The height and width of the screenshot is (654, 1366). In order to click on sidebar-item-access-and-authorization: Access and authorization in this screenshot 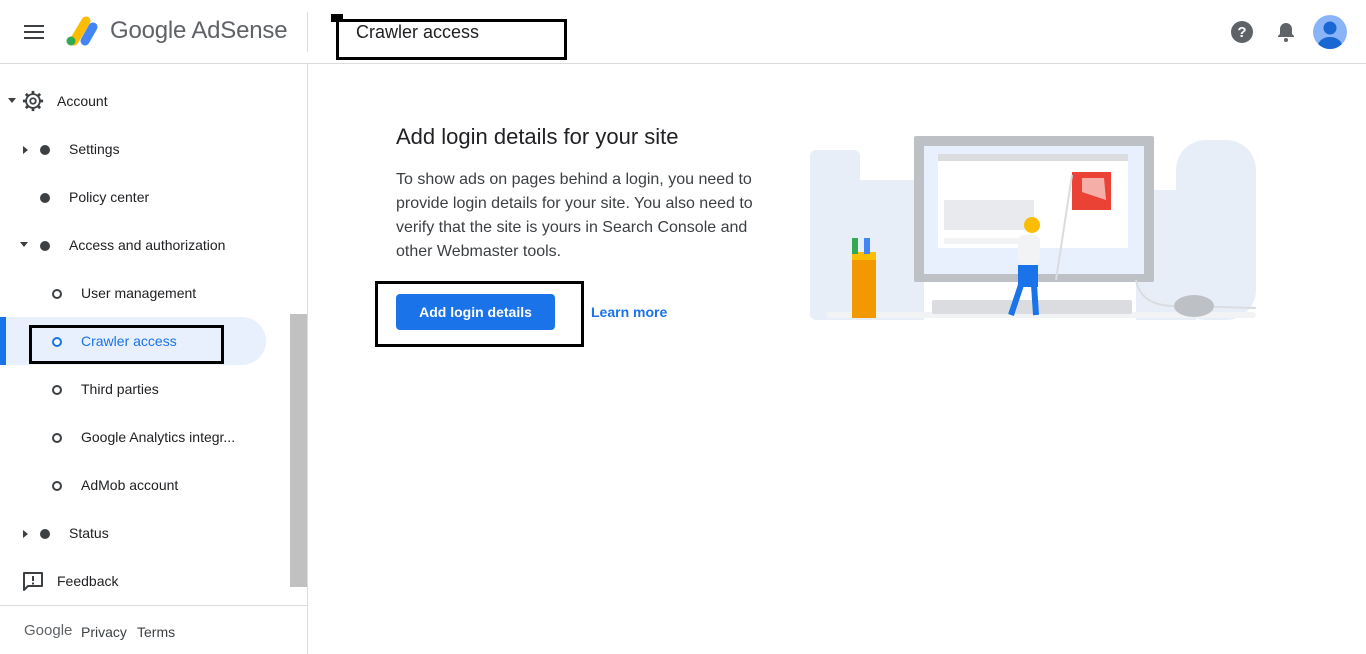, I will do `click(145, 245)`.